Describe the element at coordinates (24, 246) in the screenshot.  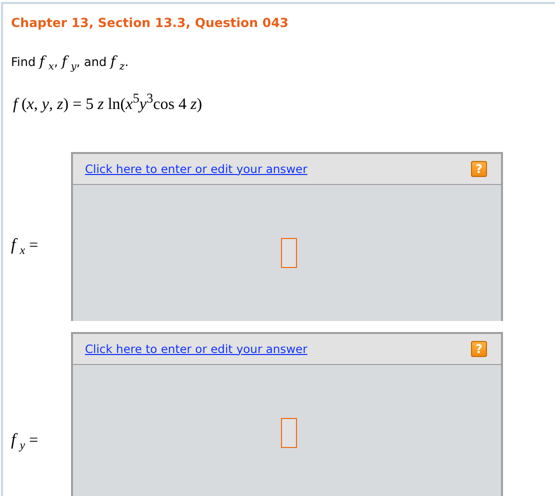
I see `derivative-label: f $_{x}$ =` at that location.